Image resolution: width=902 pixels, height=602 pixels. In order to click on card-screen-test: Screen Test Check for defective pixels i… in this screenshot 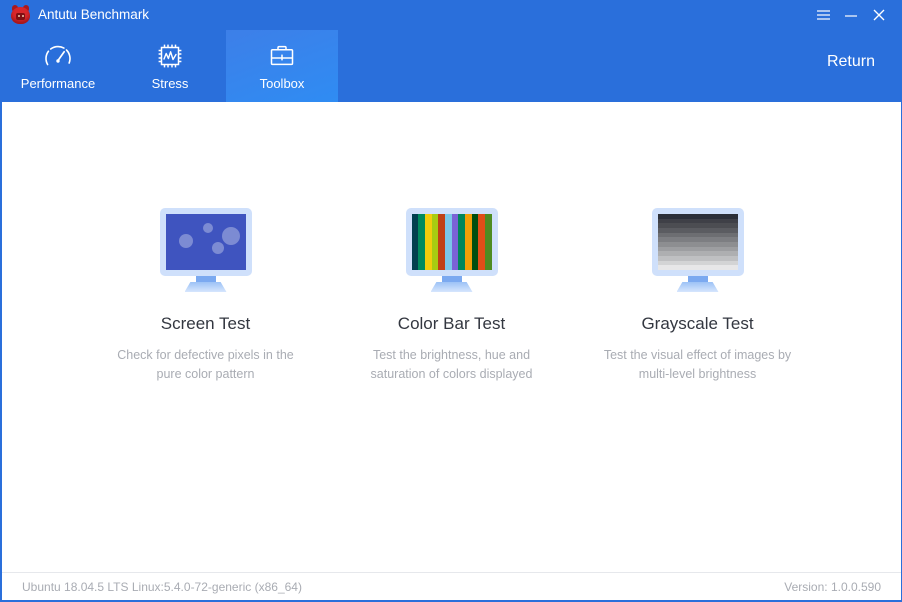, I will do `click(206, 296)`.